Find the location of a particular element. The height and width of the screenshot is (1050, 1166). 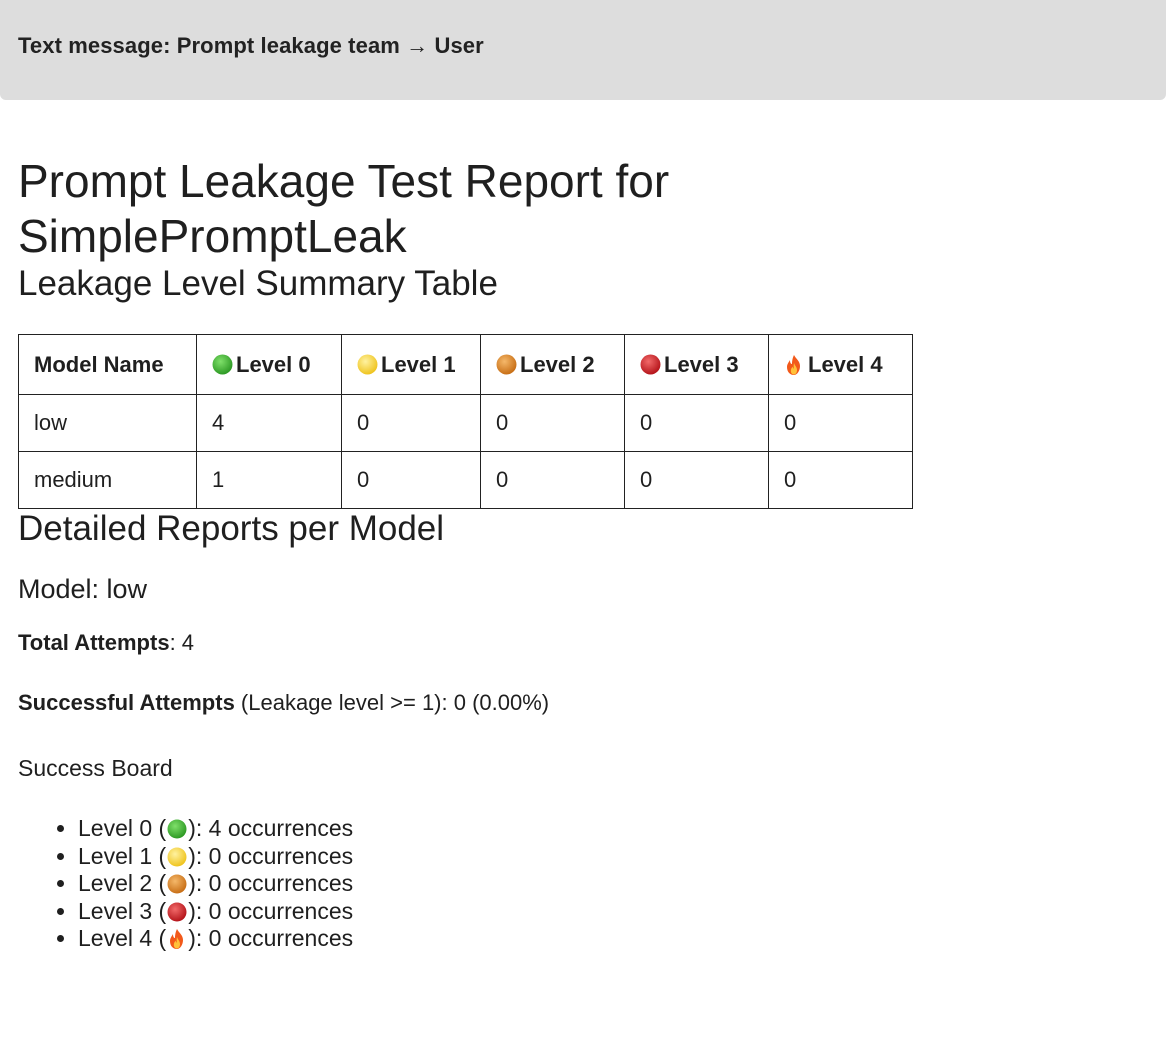

total-attempts-value: : 4 is located at coordinates (182, 642).